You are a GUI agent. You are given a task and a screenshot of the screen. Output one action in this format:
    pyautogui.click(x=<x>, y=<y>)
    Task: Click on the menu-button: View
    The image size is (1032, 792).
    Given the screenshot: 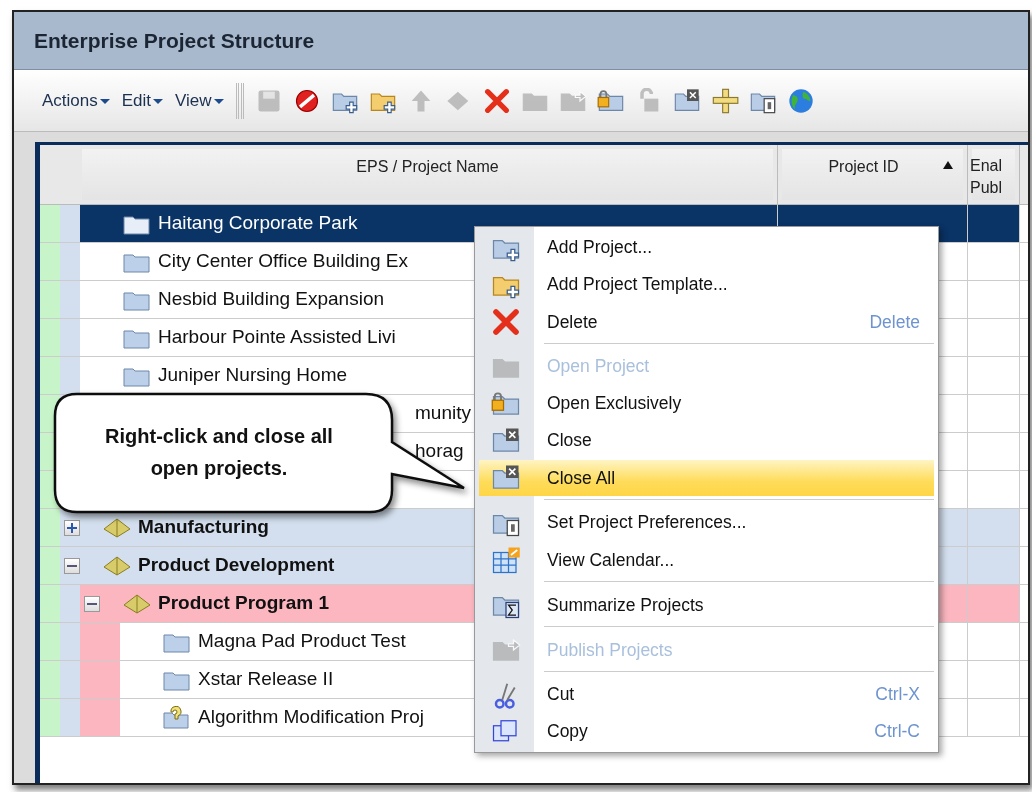 What is the action you would take?
    pyautogui.click(x=199, y=100)
    